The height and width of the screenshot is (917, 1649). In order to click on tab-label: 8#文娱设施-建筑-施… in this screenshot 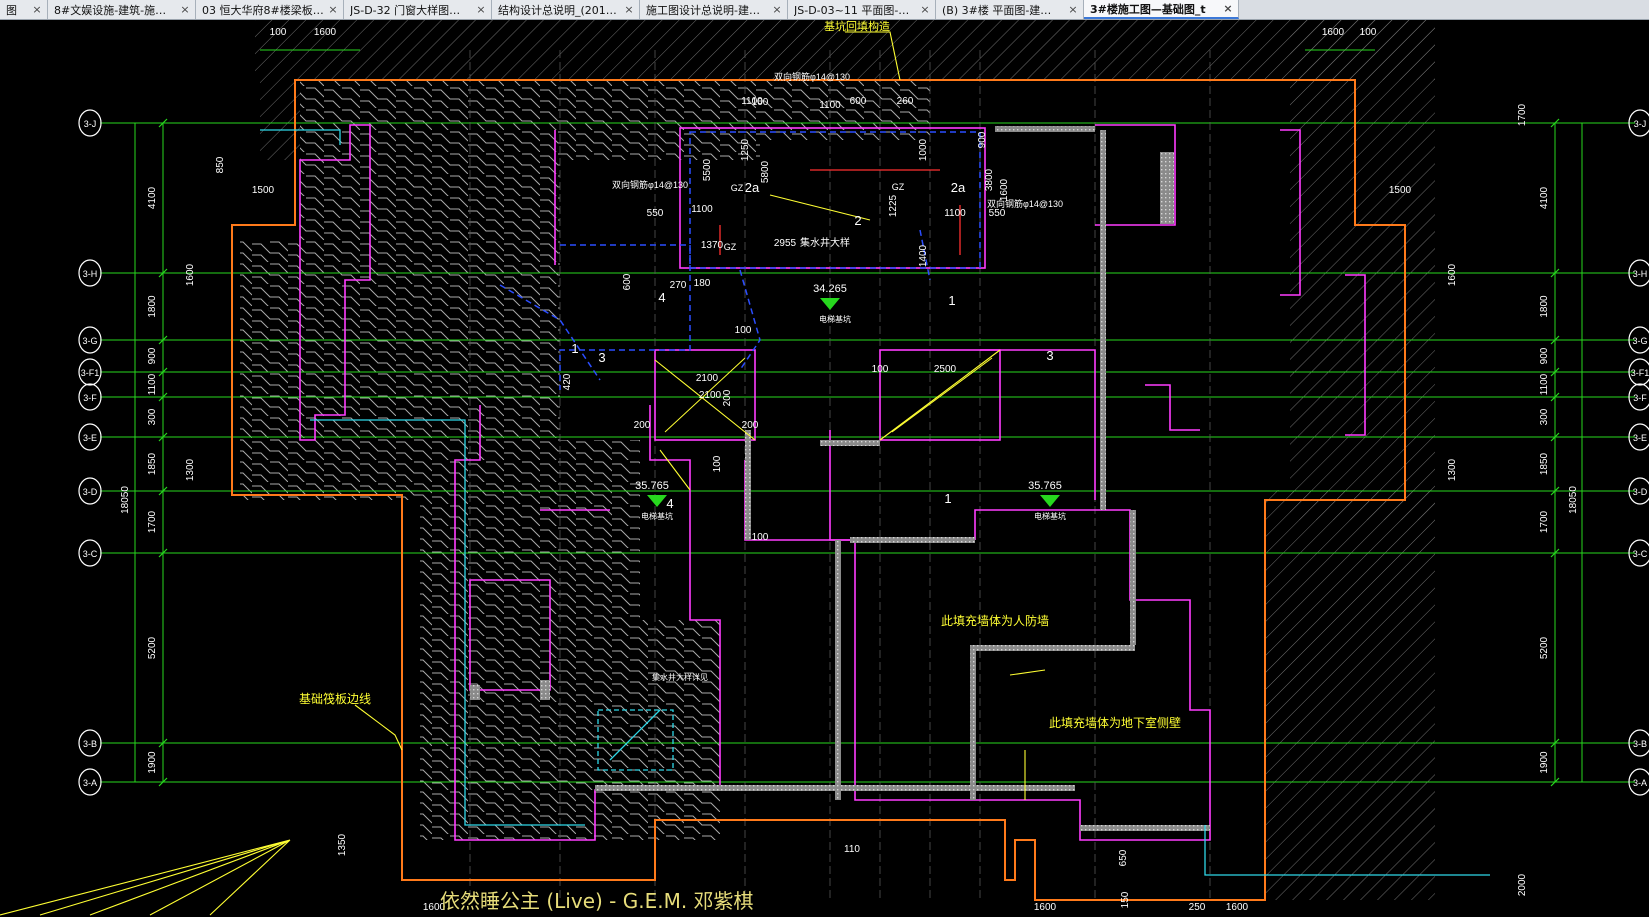, I will do `click(110, 10)`.